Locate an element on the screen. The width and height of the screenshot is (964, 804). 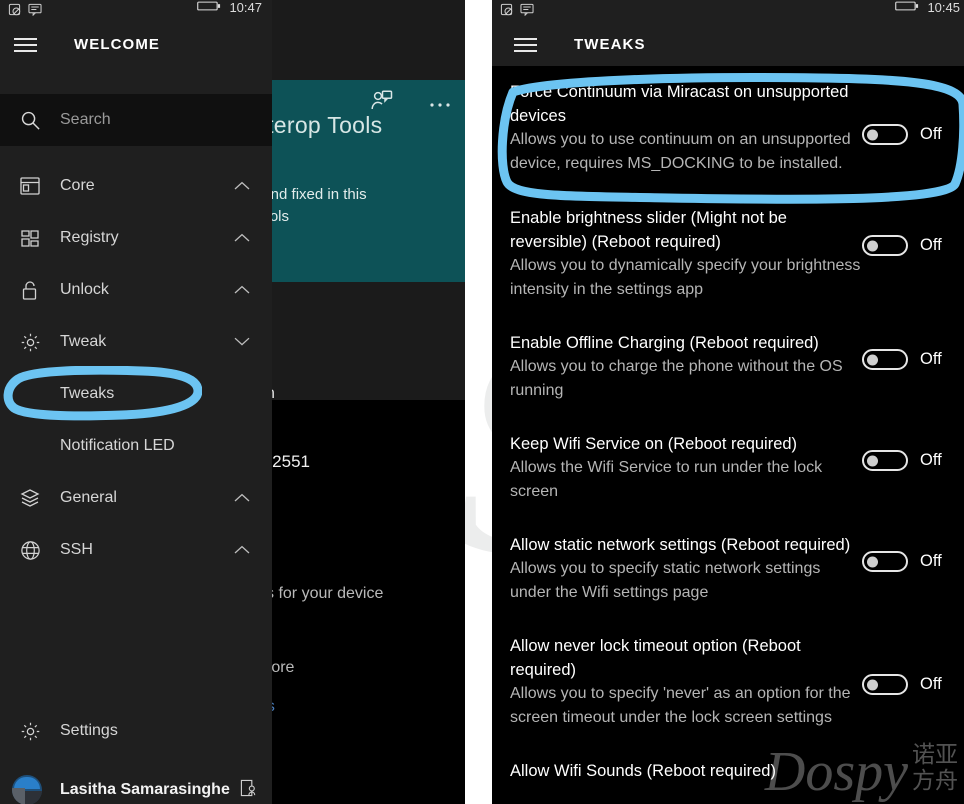
tile-body: , and fixed in thisTools is located at coordinates (310, 205).